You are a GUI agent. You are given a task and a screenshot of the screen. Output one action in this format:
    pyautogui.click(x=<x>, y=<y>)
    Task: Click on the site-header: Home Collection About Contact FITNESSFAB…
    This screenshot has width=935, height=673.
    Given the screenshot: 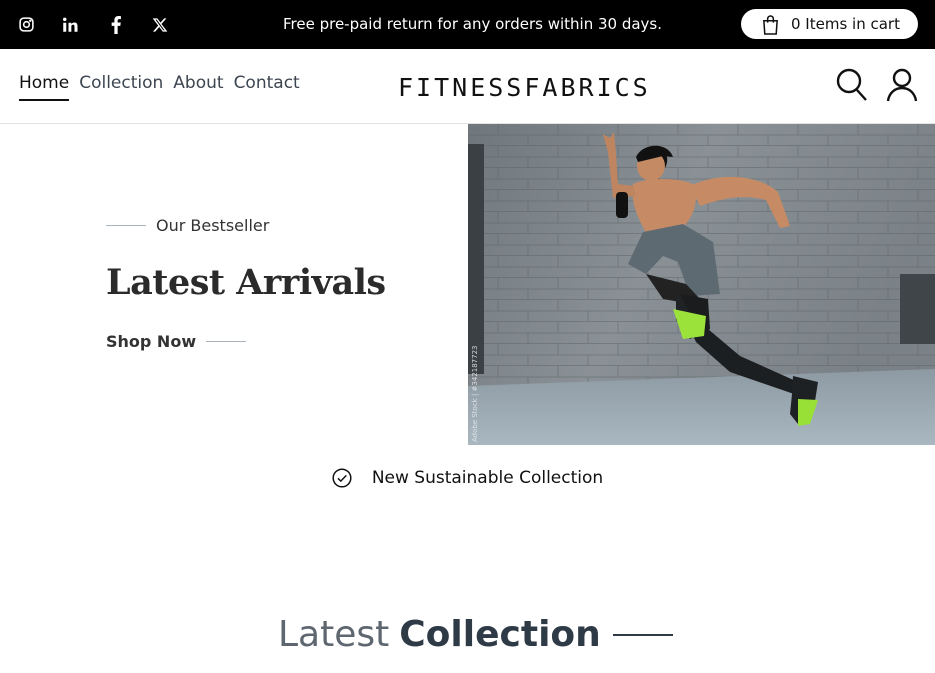 What is the action you would take?
    pyautogui.click(x=467, y=86)
    